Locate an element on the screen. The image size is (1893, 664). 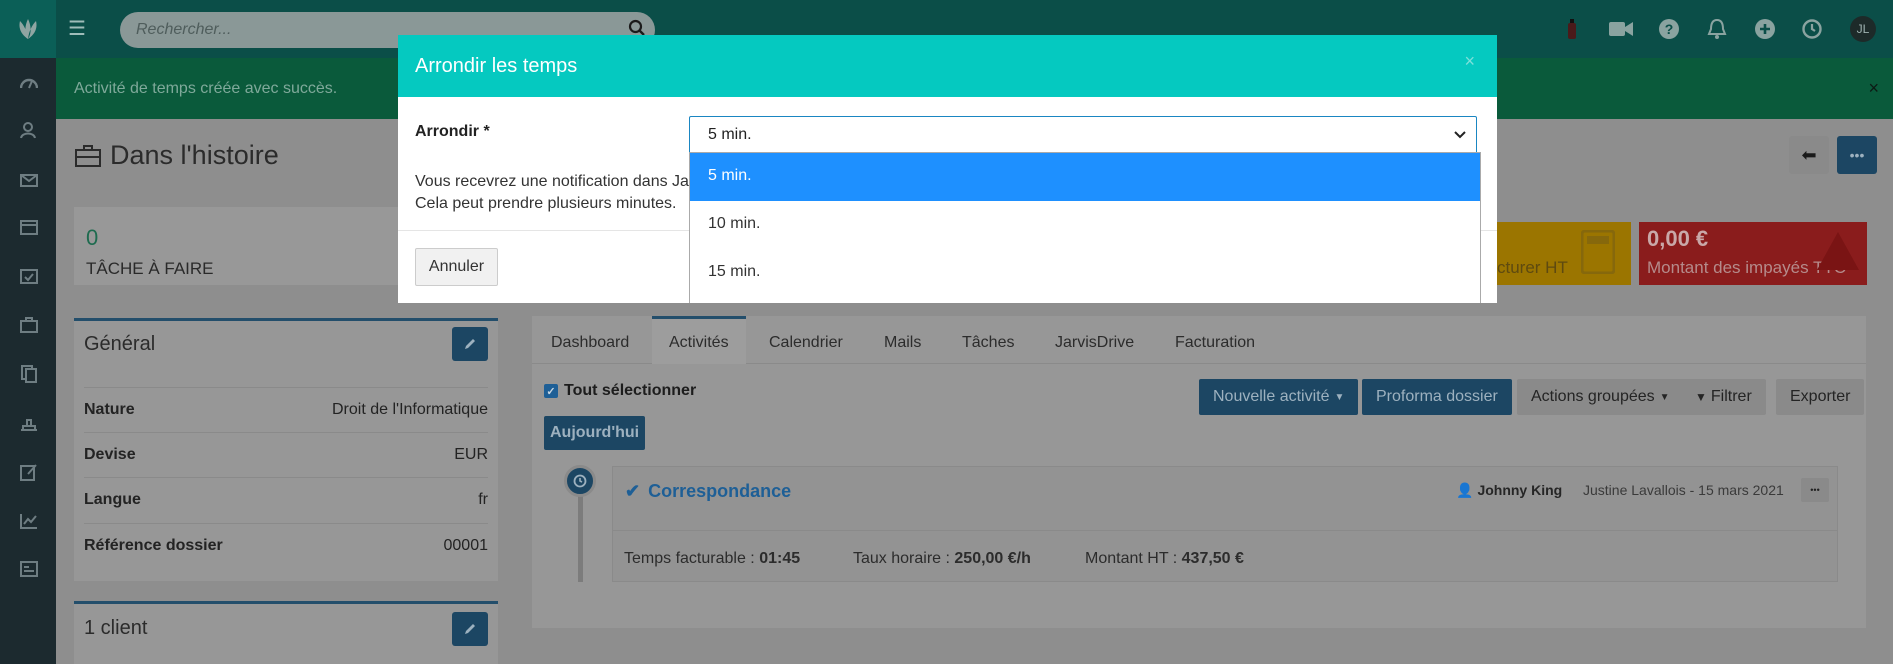
billable-time: Temps facturable : 01:45 is located at coordinates (712, 559).